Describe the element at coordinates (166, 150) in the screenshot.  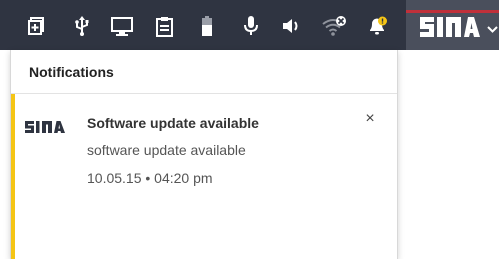
I see `notification-body: software update available` at that location.